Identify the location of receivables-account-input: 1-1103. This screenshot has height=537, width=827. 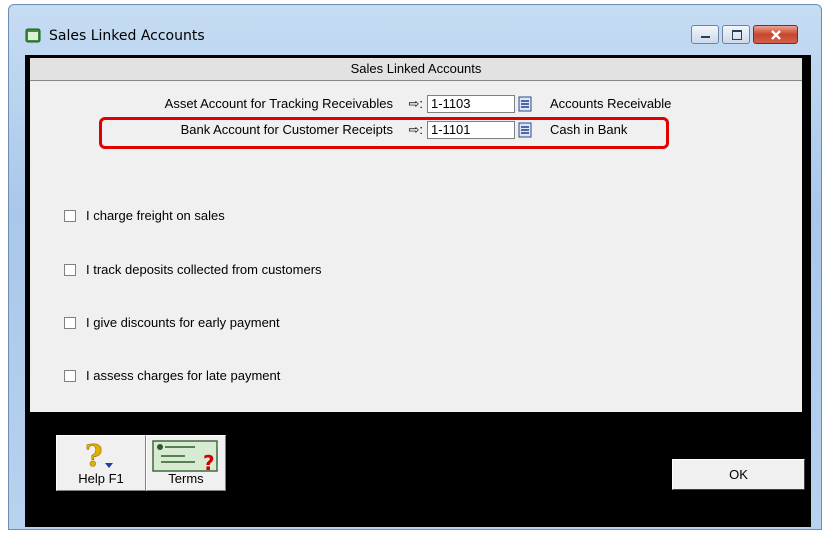
(471, 104).